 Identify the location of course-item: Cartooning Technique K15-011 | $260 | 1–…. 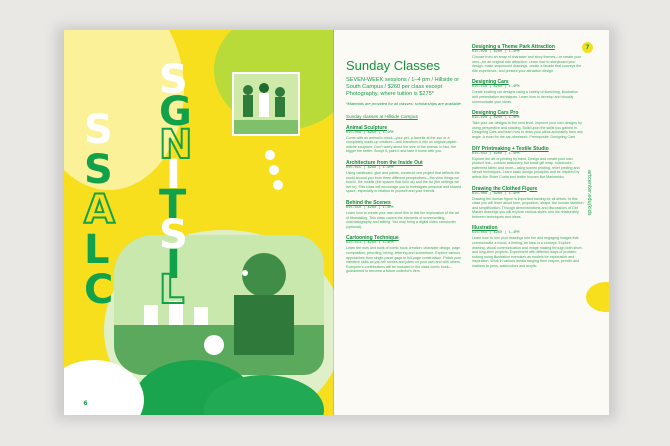
(404, 254).